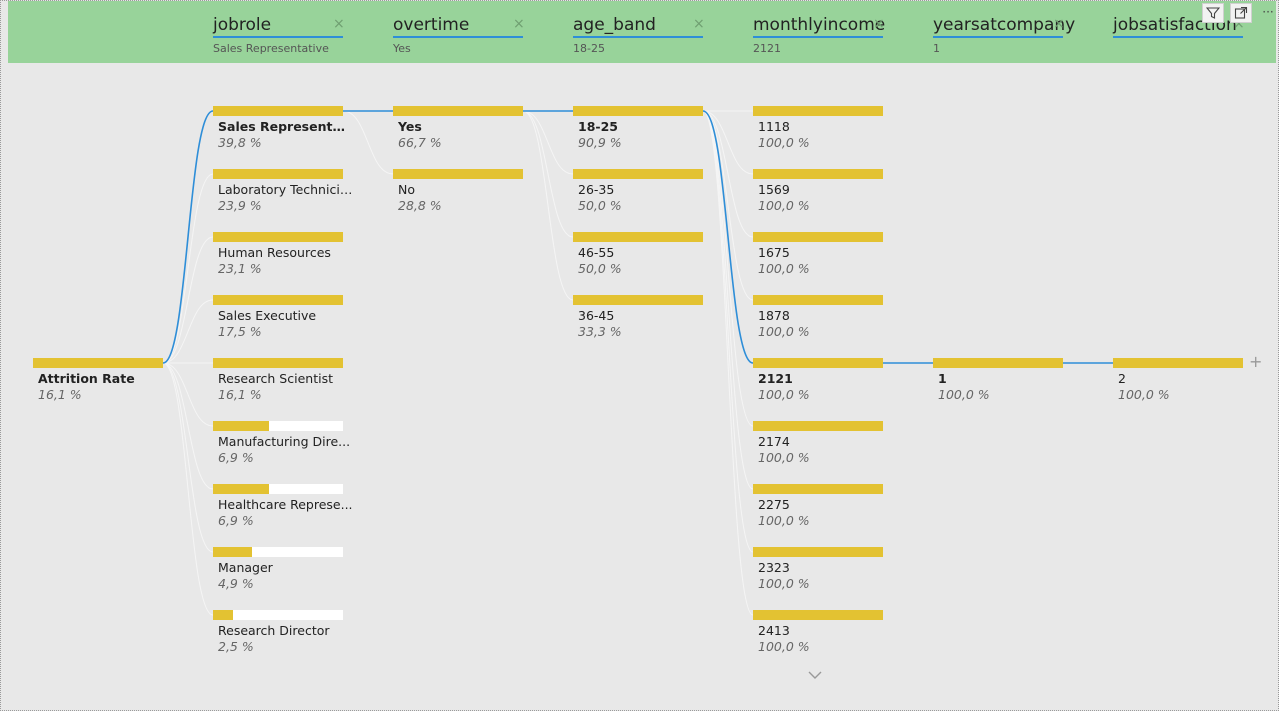 The height and width of the screenshot is (713, 1280). I want to click on node-percentage: 90,9 %, so click(600, 142).